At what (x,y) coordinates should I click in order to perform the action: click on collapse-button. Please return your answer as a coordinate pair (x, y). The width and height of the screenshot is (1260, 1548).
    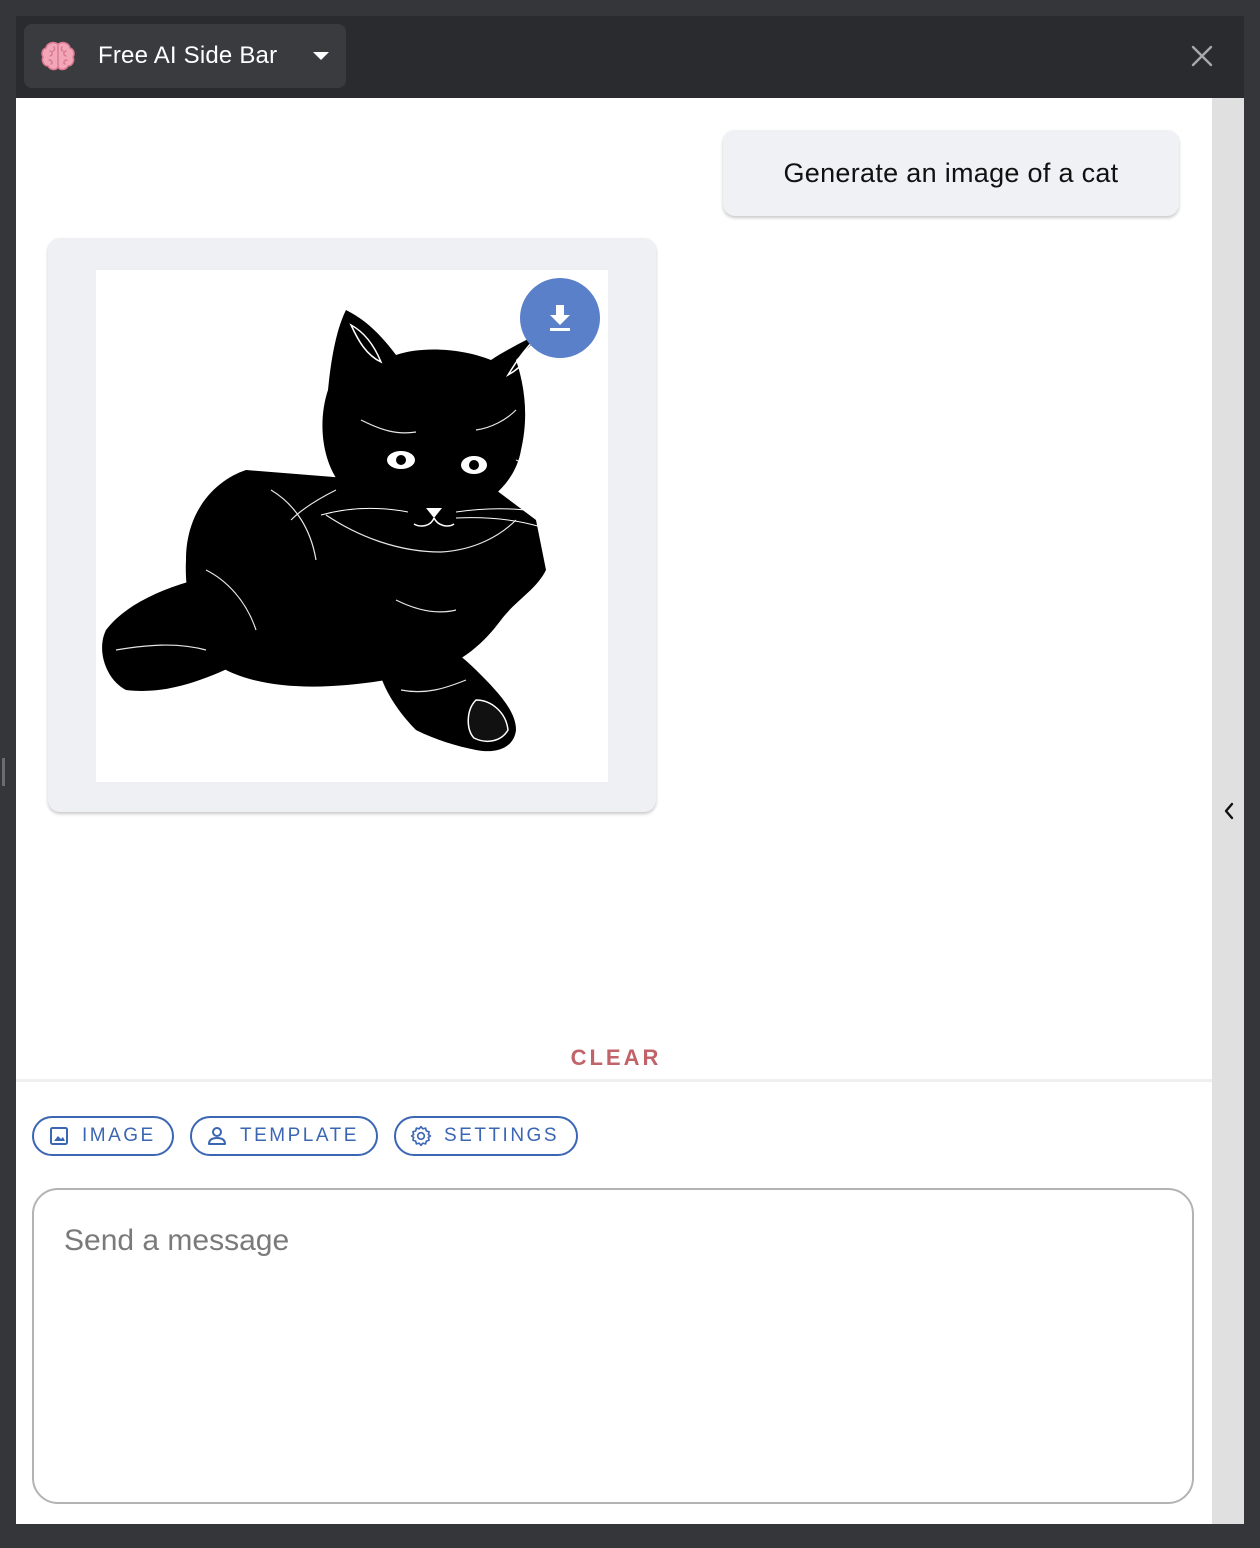
    Looking at the image, I should click on (1229, 811).